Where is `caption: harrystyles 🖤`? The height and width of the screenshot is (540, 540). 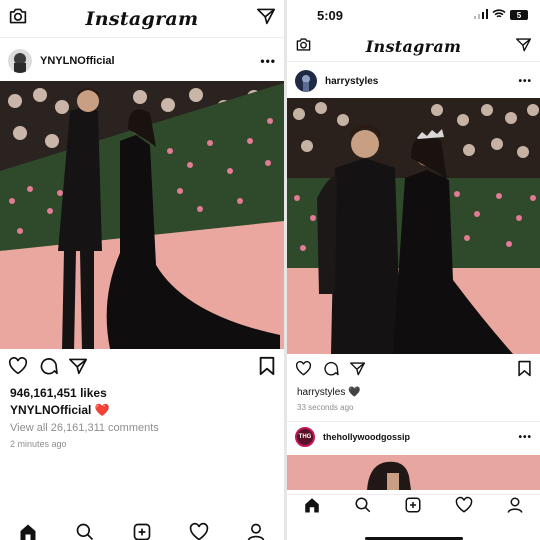 caption: harrystyles 🖤 is located at coordinates (414, 392).